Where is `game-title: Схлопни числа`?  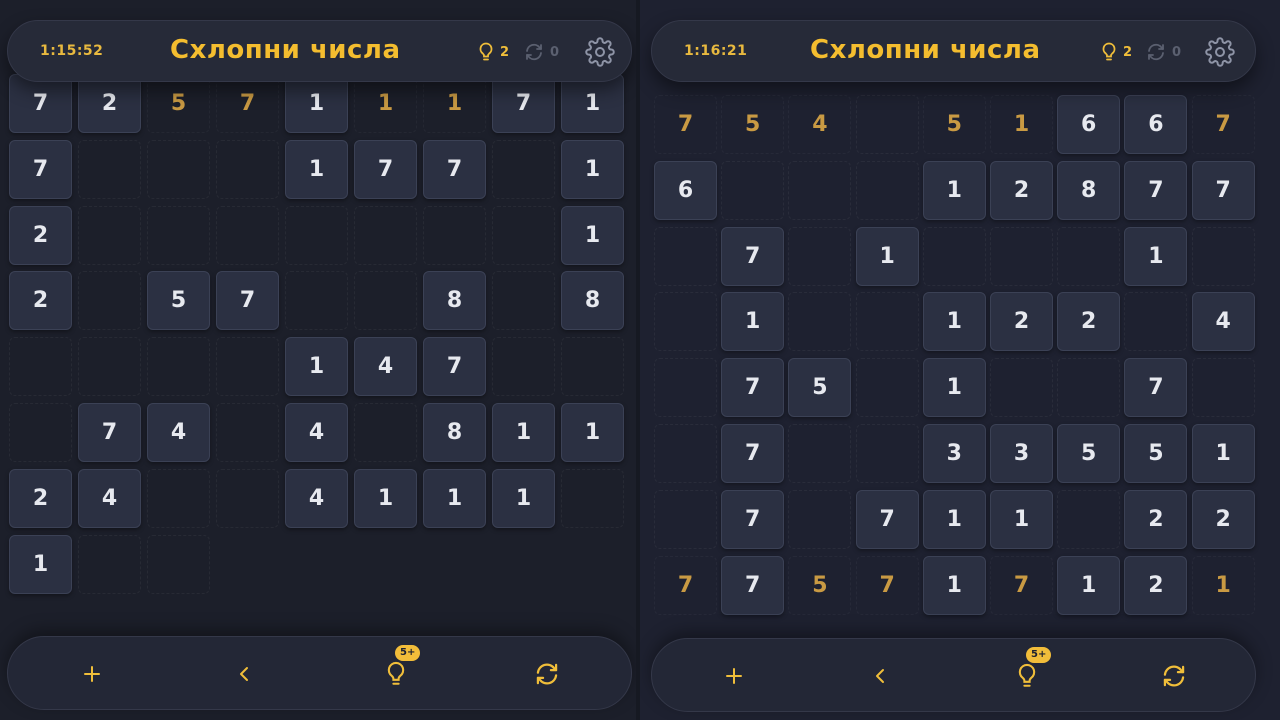
game-title: Схлопни числа is located at coordinates (285, 50).